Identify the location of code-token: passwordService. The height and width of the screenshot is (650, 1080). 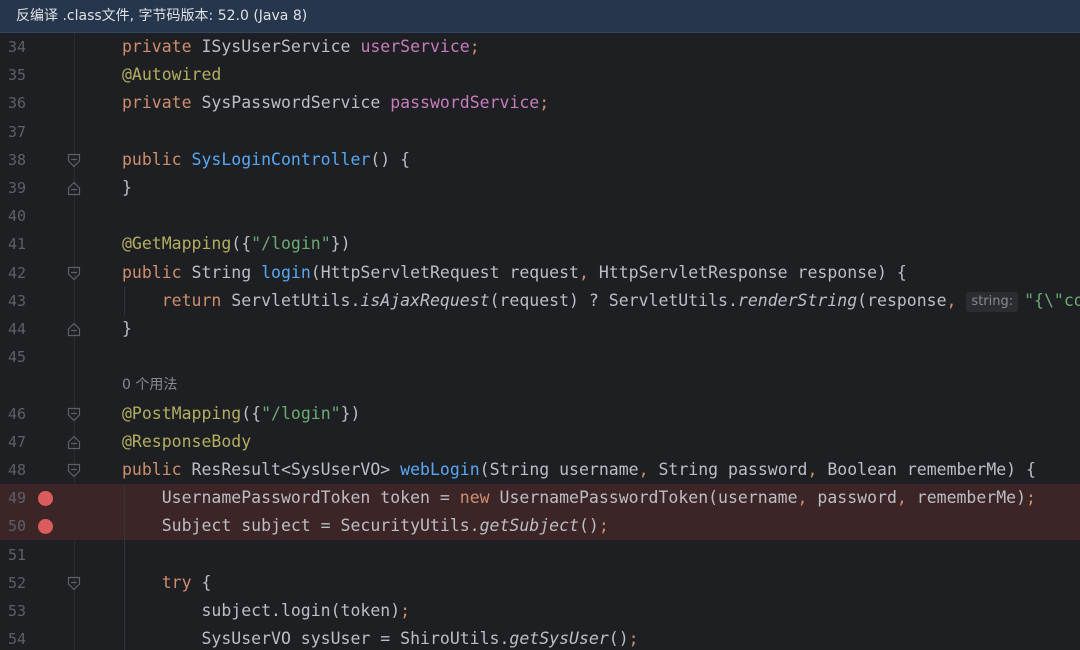
(465, 103).